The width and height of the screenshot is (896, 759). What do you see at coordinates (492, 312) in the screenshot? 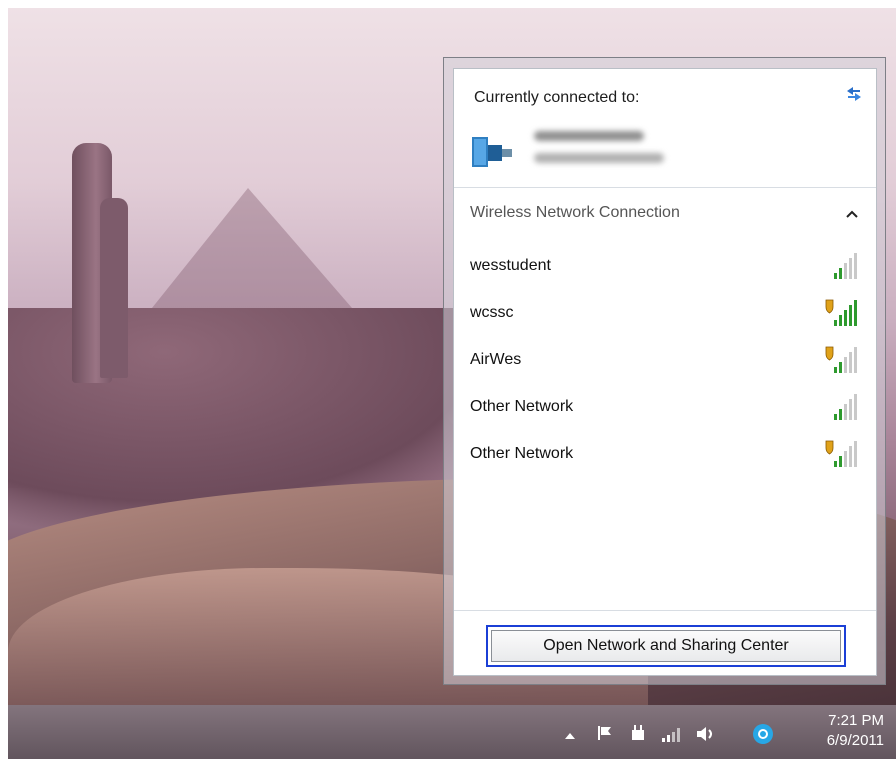
I see `network-name: wcssc` at bounding box center [492, 312].